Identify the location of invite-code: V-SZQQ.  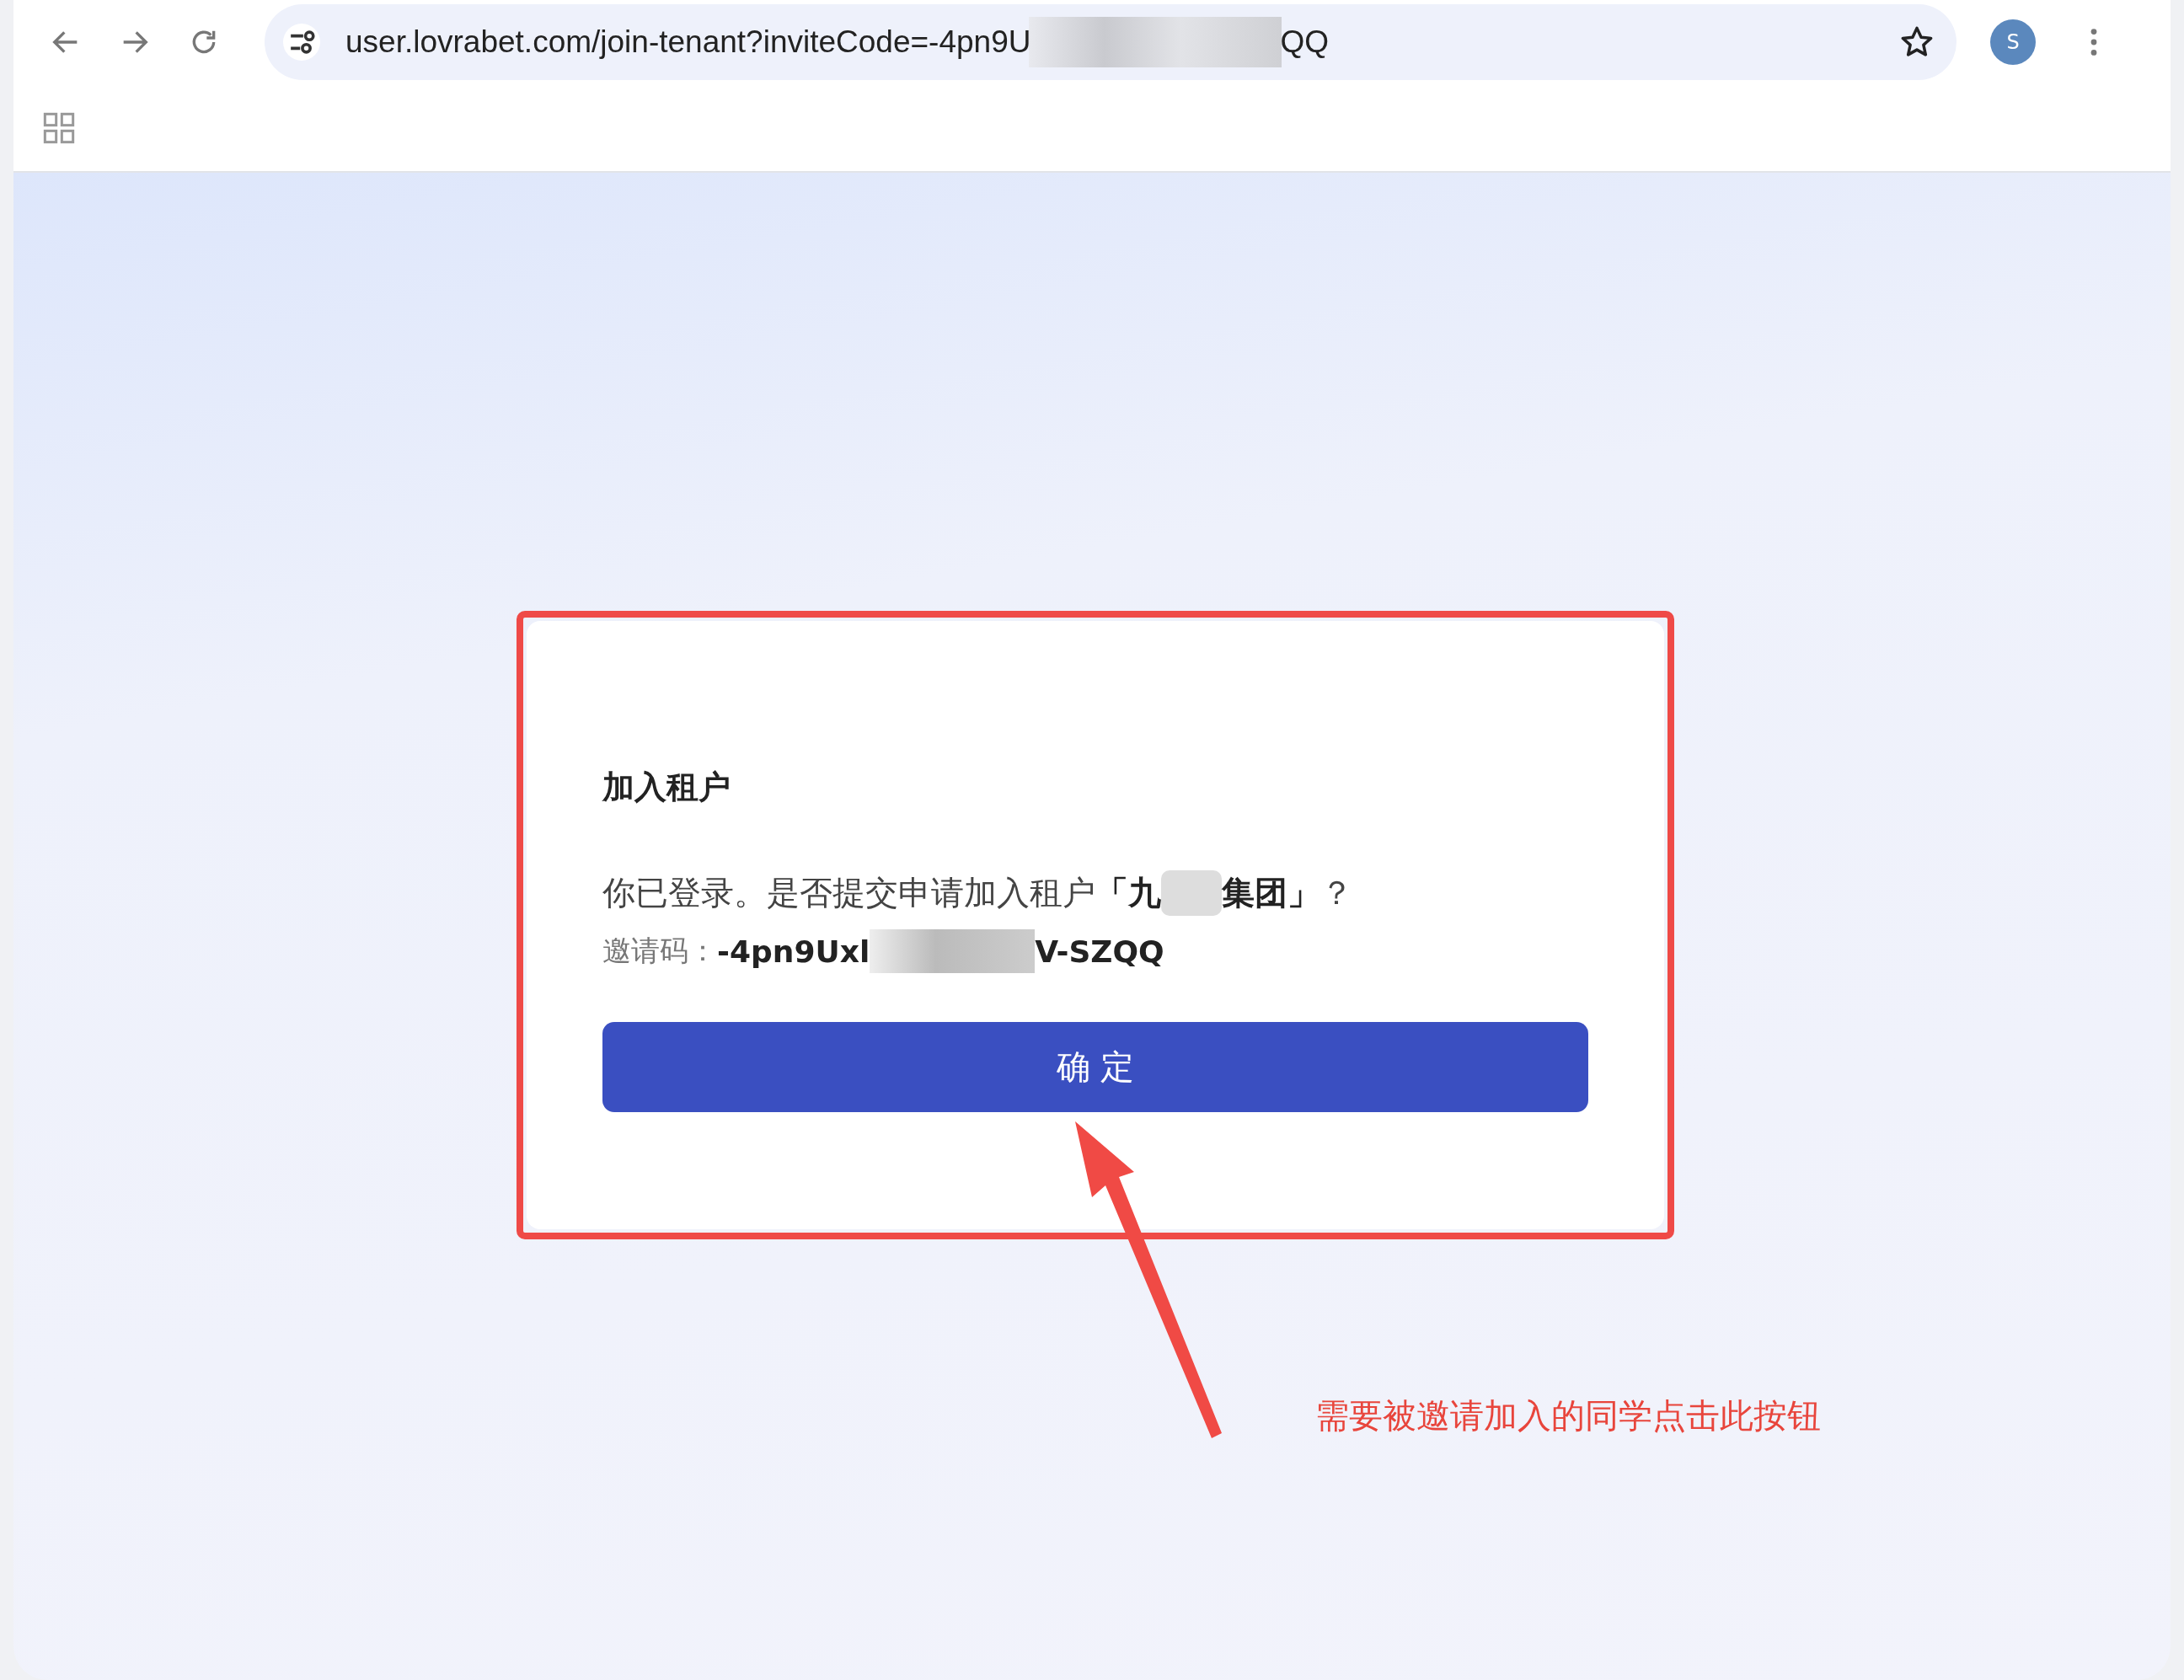
(1099, 951).